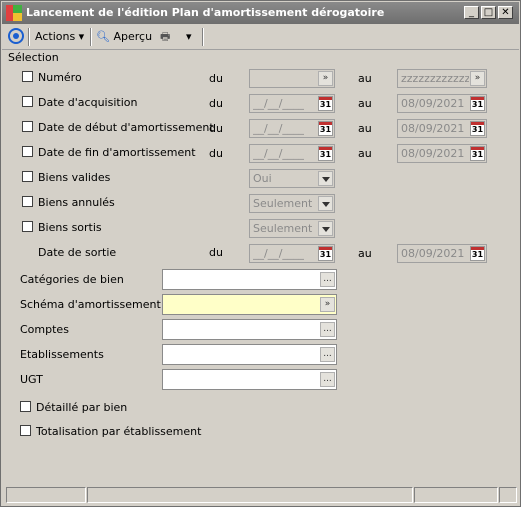 The height and width of the screenshot is (507, 521). I want to click on printer-icon: 🖶, so click(165, 36).